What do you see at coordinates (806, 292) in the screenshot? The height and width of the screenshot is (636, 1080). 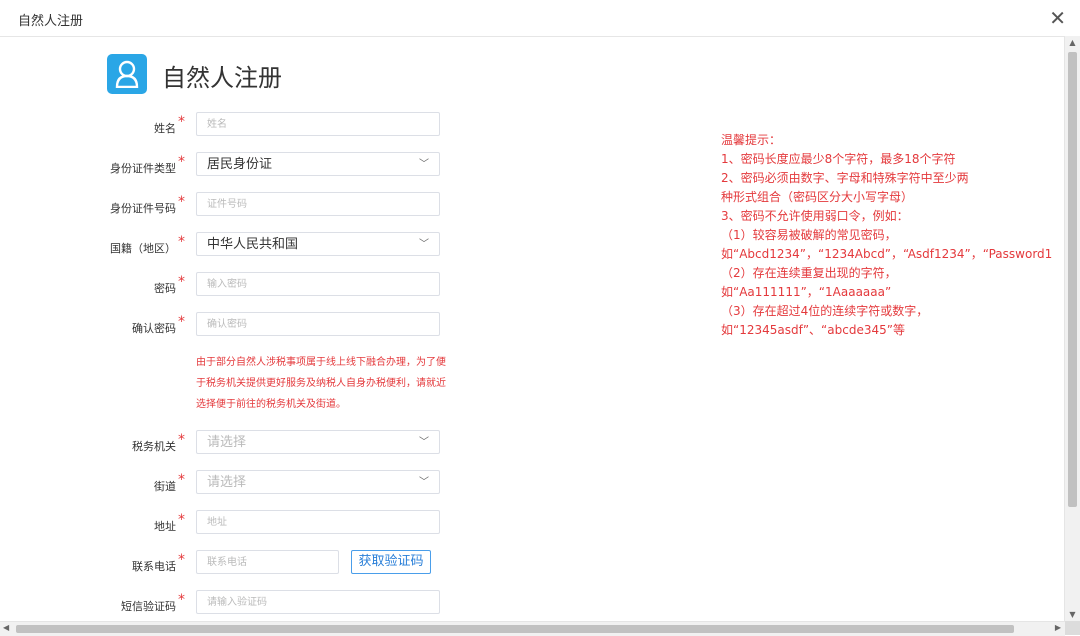 I see `tips-line: 如“Aa111111”，“1Aaaaaaa”` at bounding box center [806, 292].